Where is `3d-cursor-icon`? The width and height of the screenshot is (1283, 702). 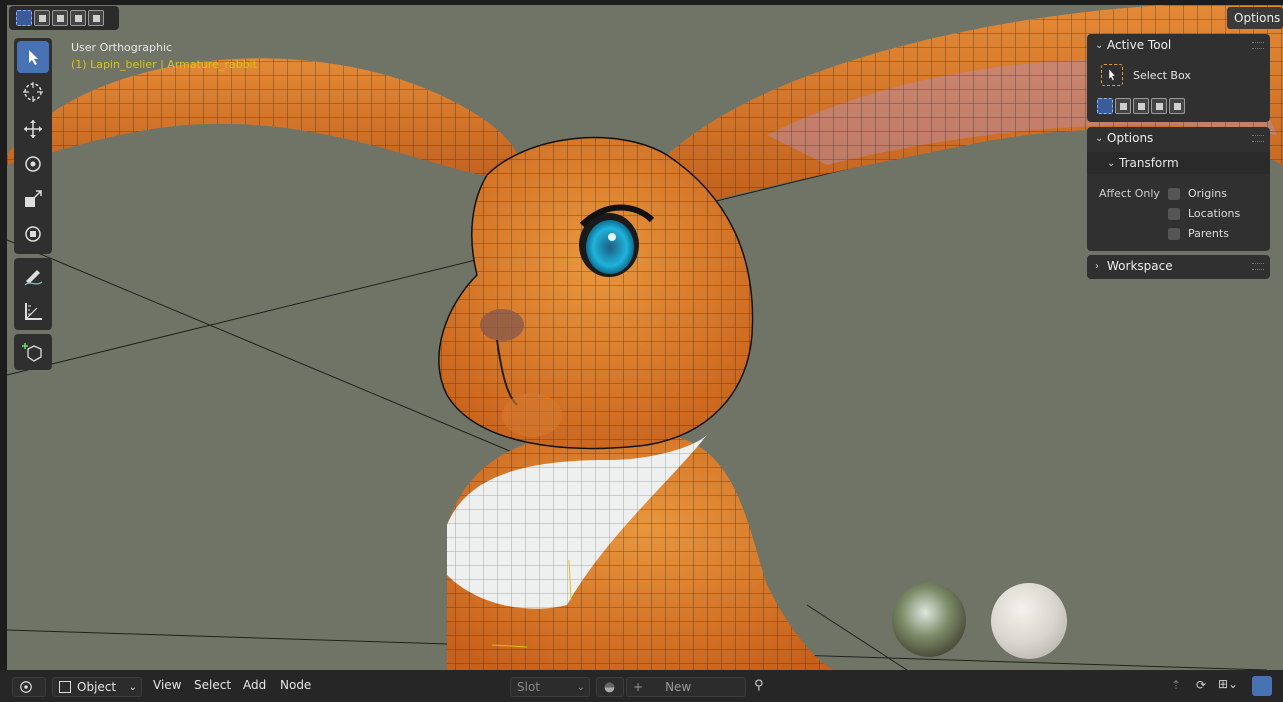
3d-cursor-icon is located at coordinates (33, 92).